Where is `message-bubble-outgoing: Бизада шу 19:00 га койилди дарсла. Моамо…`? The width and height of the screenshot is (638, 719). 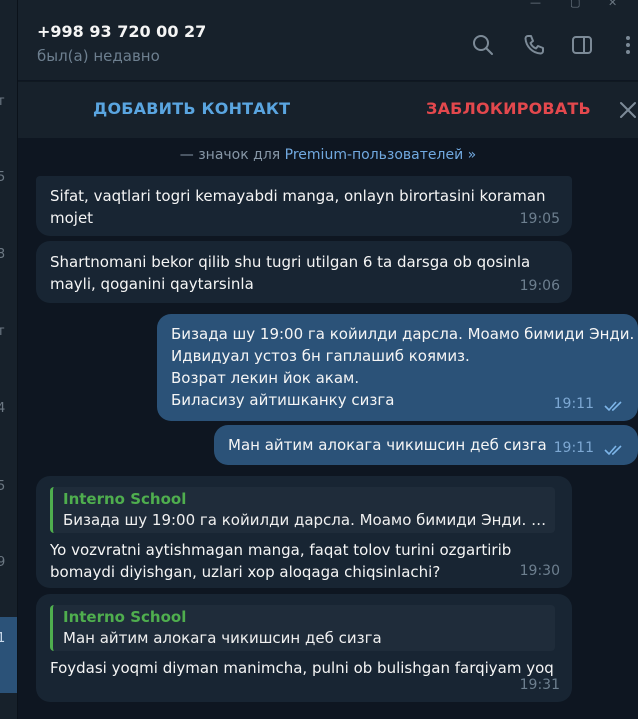
message-bubble-outgoing: Бизада шу 19:00 га койилди дарсла. Моамо… is located at coordinates (397, 367).